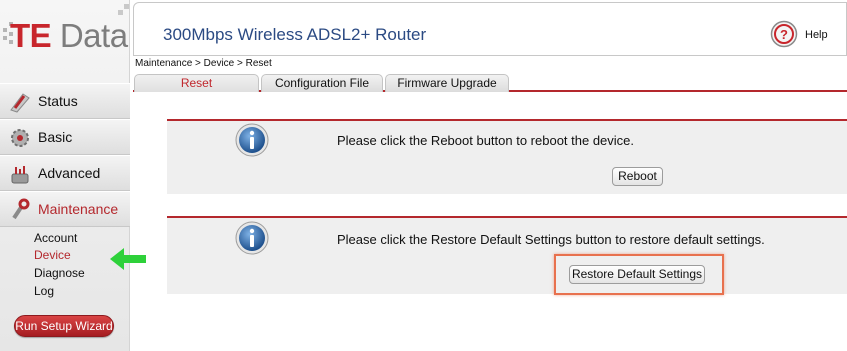 This screenshot has height=351, width=847. I want to click on subnav-item-device: Device, so click(52, 255).